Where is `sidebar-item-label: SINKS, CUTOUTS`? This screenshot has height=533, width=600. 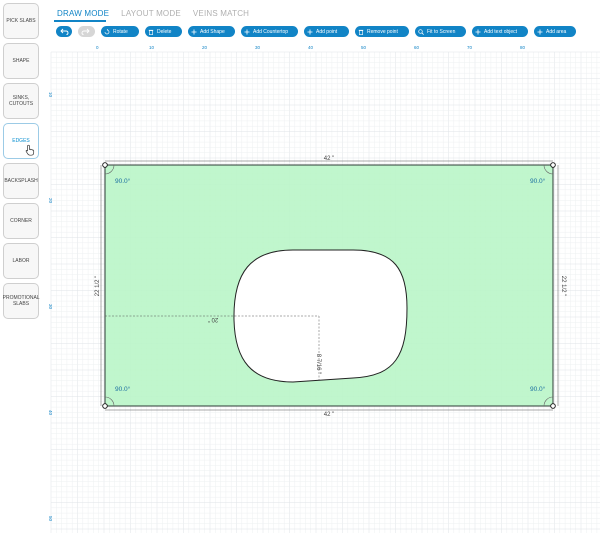 sidebar-item-label: SINKS, CUTOUTS is located at coordinates (21, 101).